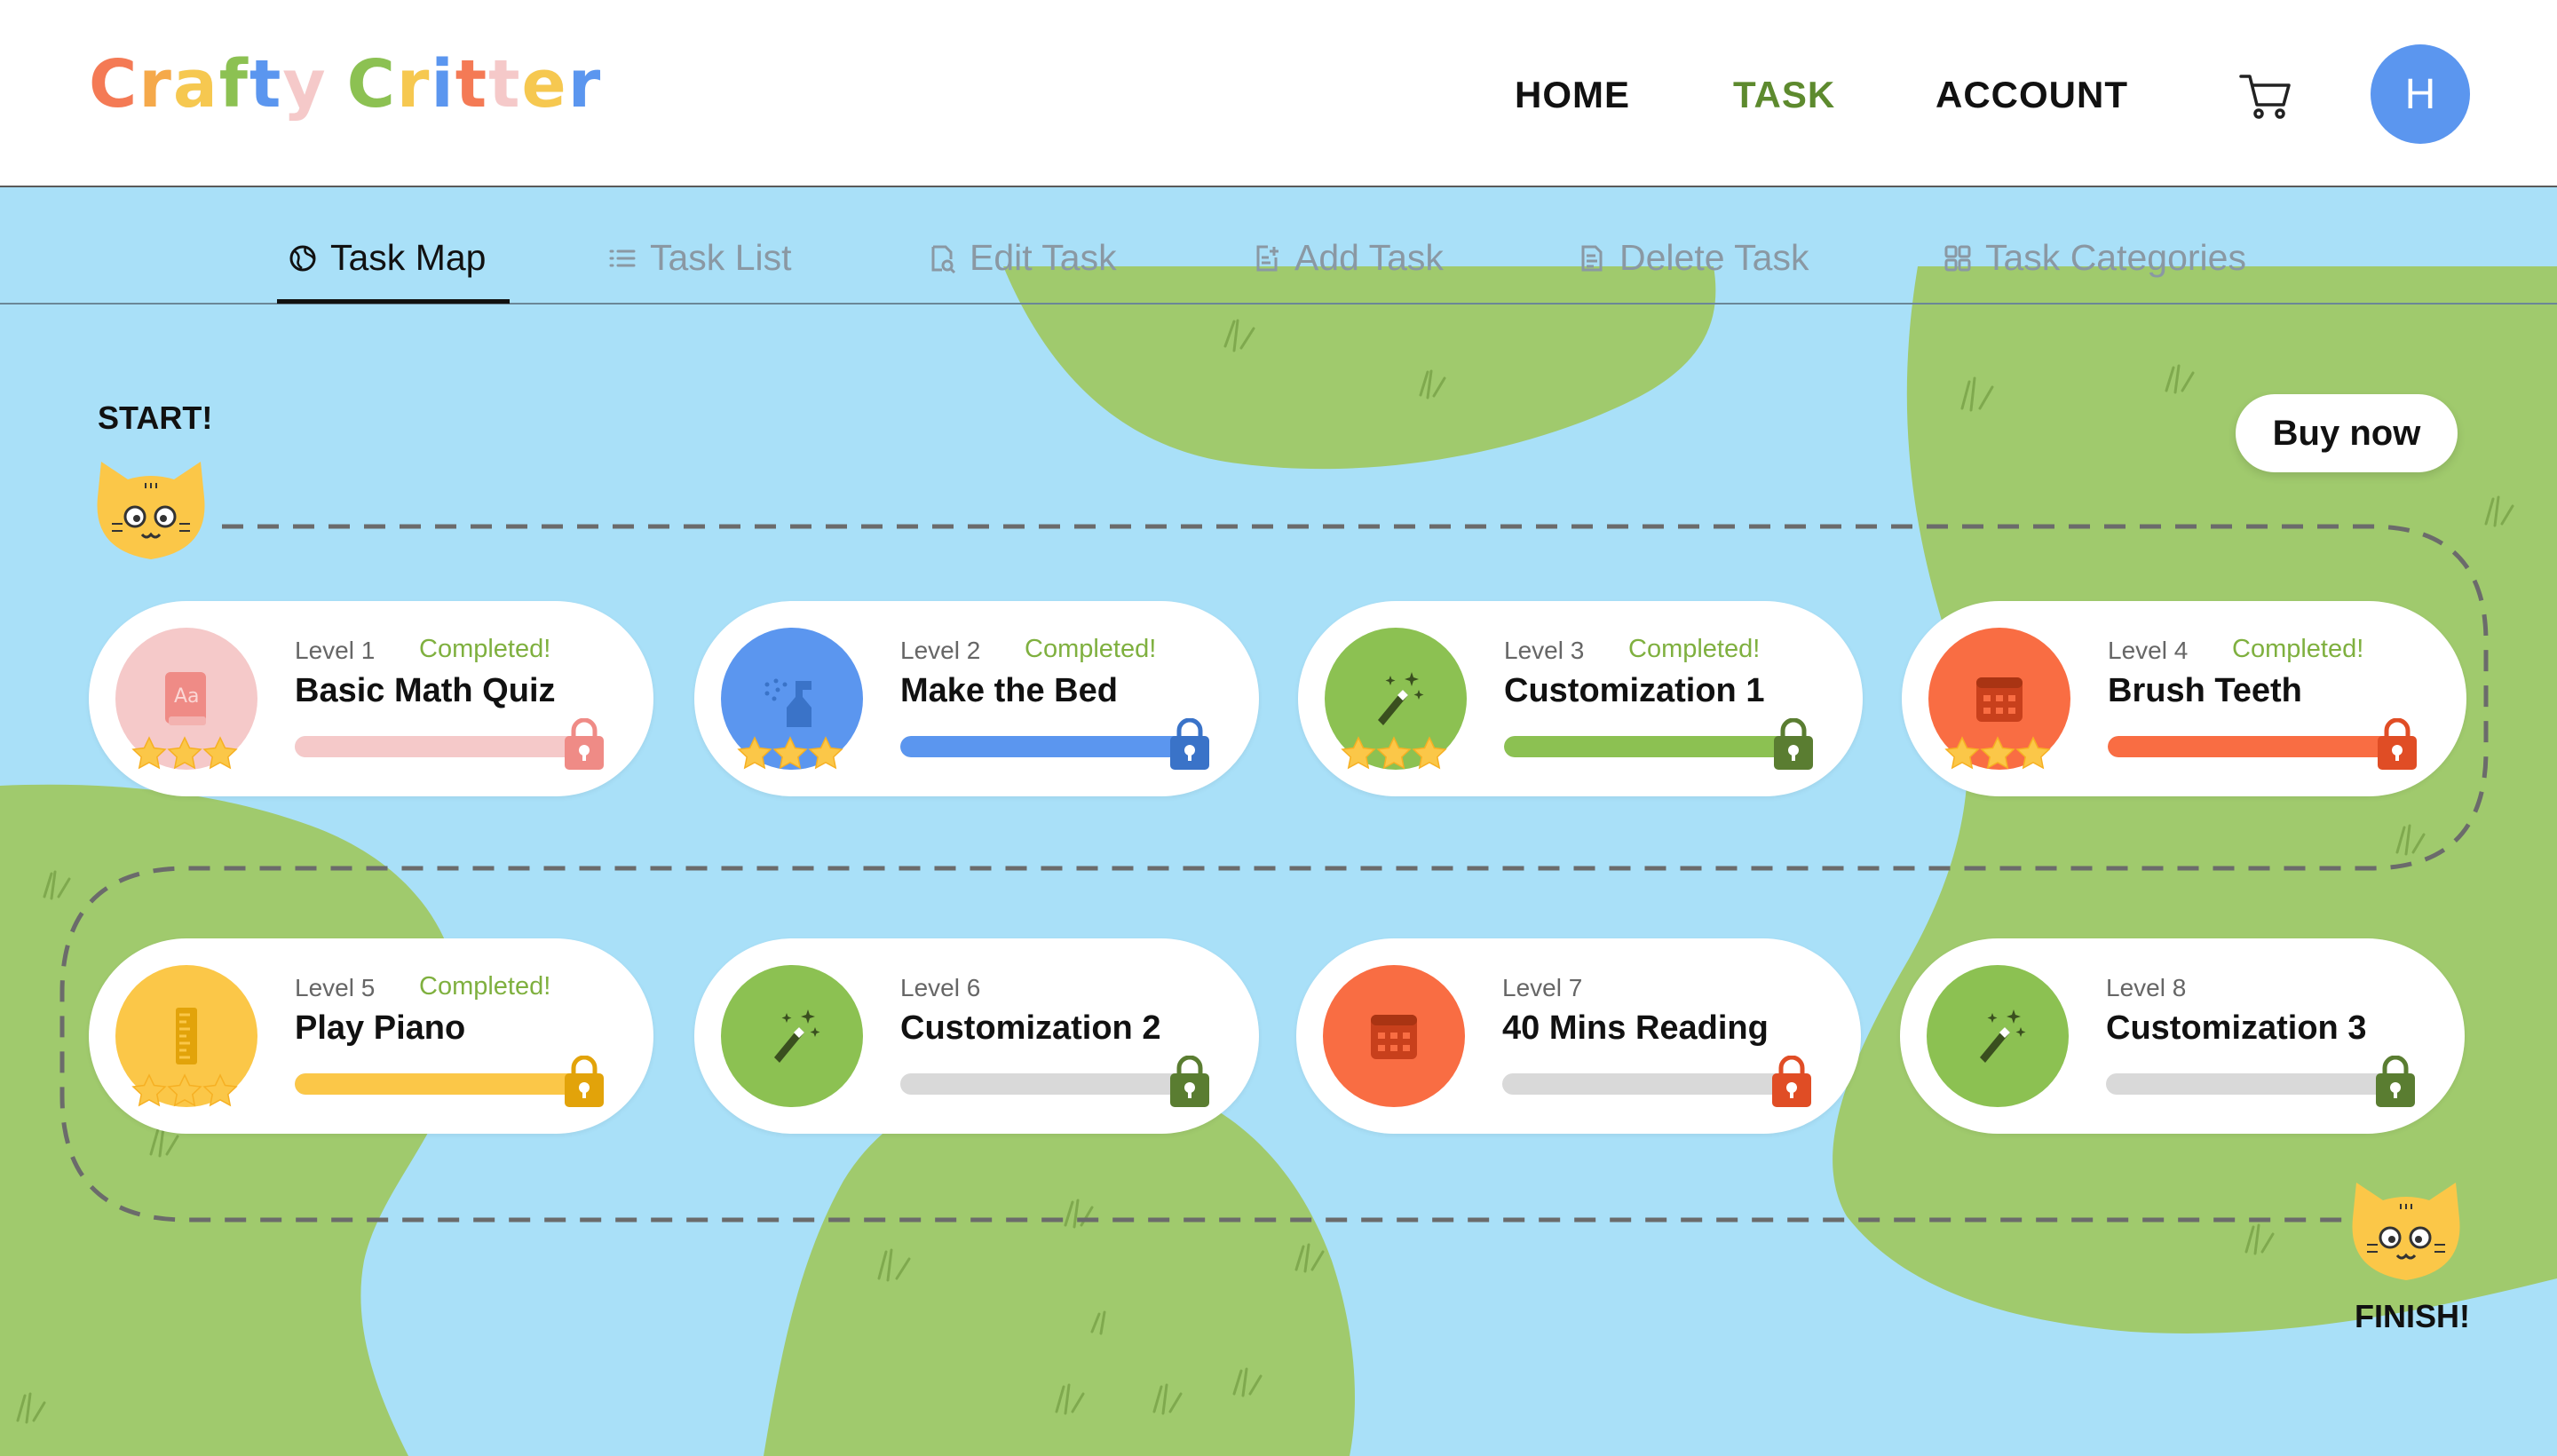 The width and height of the screenshot is (2557, 1456). I want to click on task-card-level-3: Level 3 Completed! Customization 1, so click(1580, 698).